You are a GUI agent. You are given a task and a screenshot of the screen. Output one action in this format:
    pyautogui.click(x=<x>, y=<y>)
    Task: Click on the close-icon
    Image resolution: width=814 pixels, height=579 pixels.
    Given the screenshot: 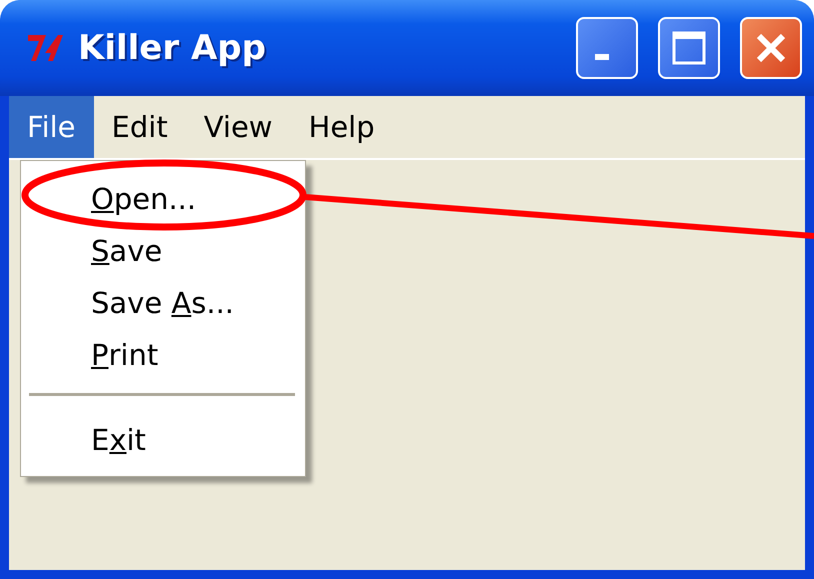 What is the action you would take?
    pyautogui.click(x=771, y=48)
    